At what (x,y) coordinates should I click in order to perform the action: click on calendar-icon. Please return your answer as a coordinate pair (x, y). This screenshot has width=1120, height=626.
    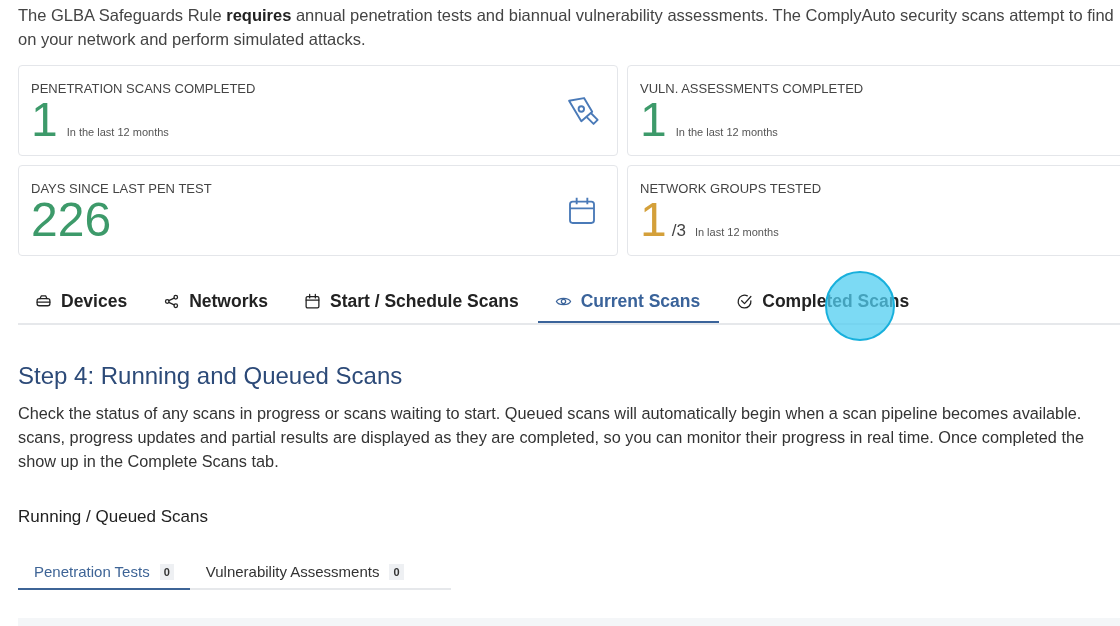
    Looking at the image, I should click on (312, 301).